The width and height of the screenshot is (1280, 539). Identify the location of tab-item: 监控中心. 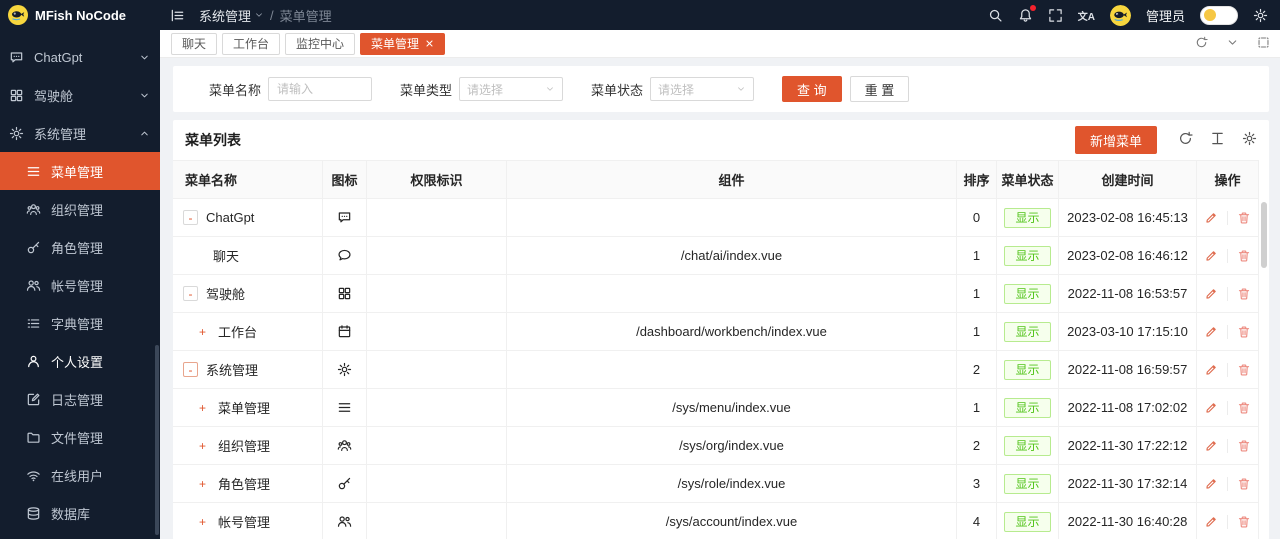
(320, 43).